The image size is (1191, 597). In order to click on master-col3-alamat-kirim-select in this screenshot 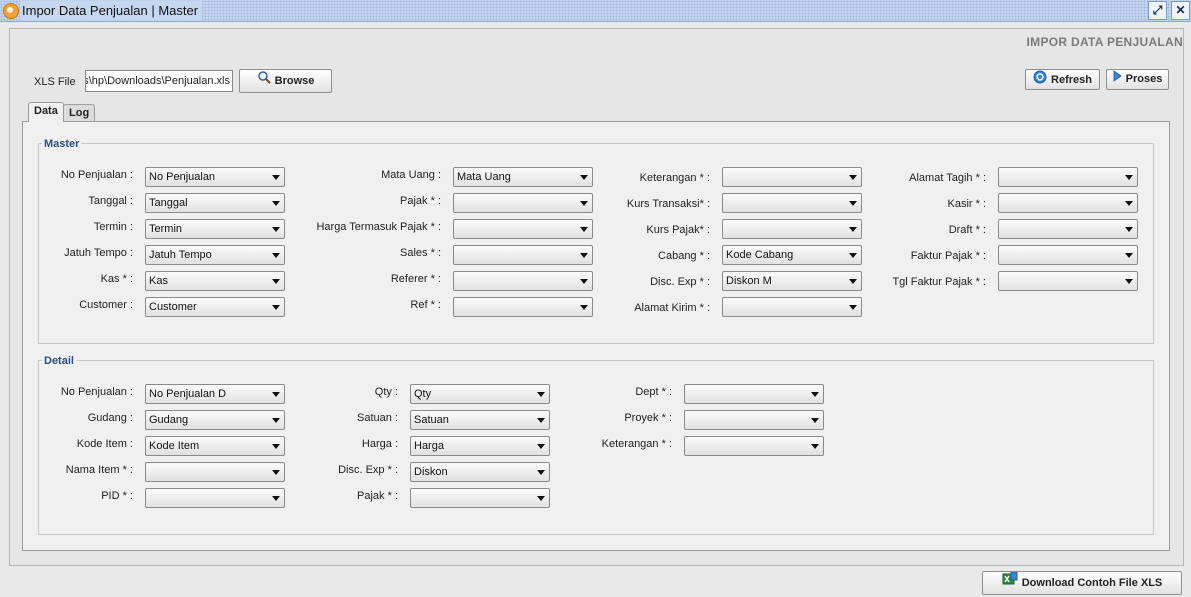, I will do `click(792, 307)`.